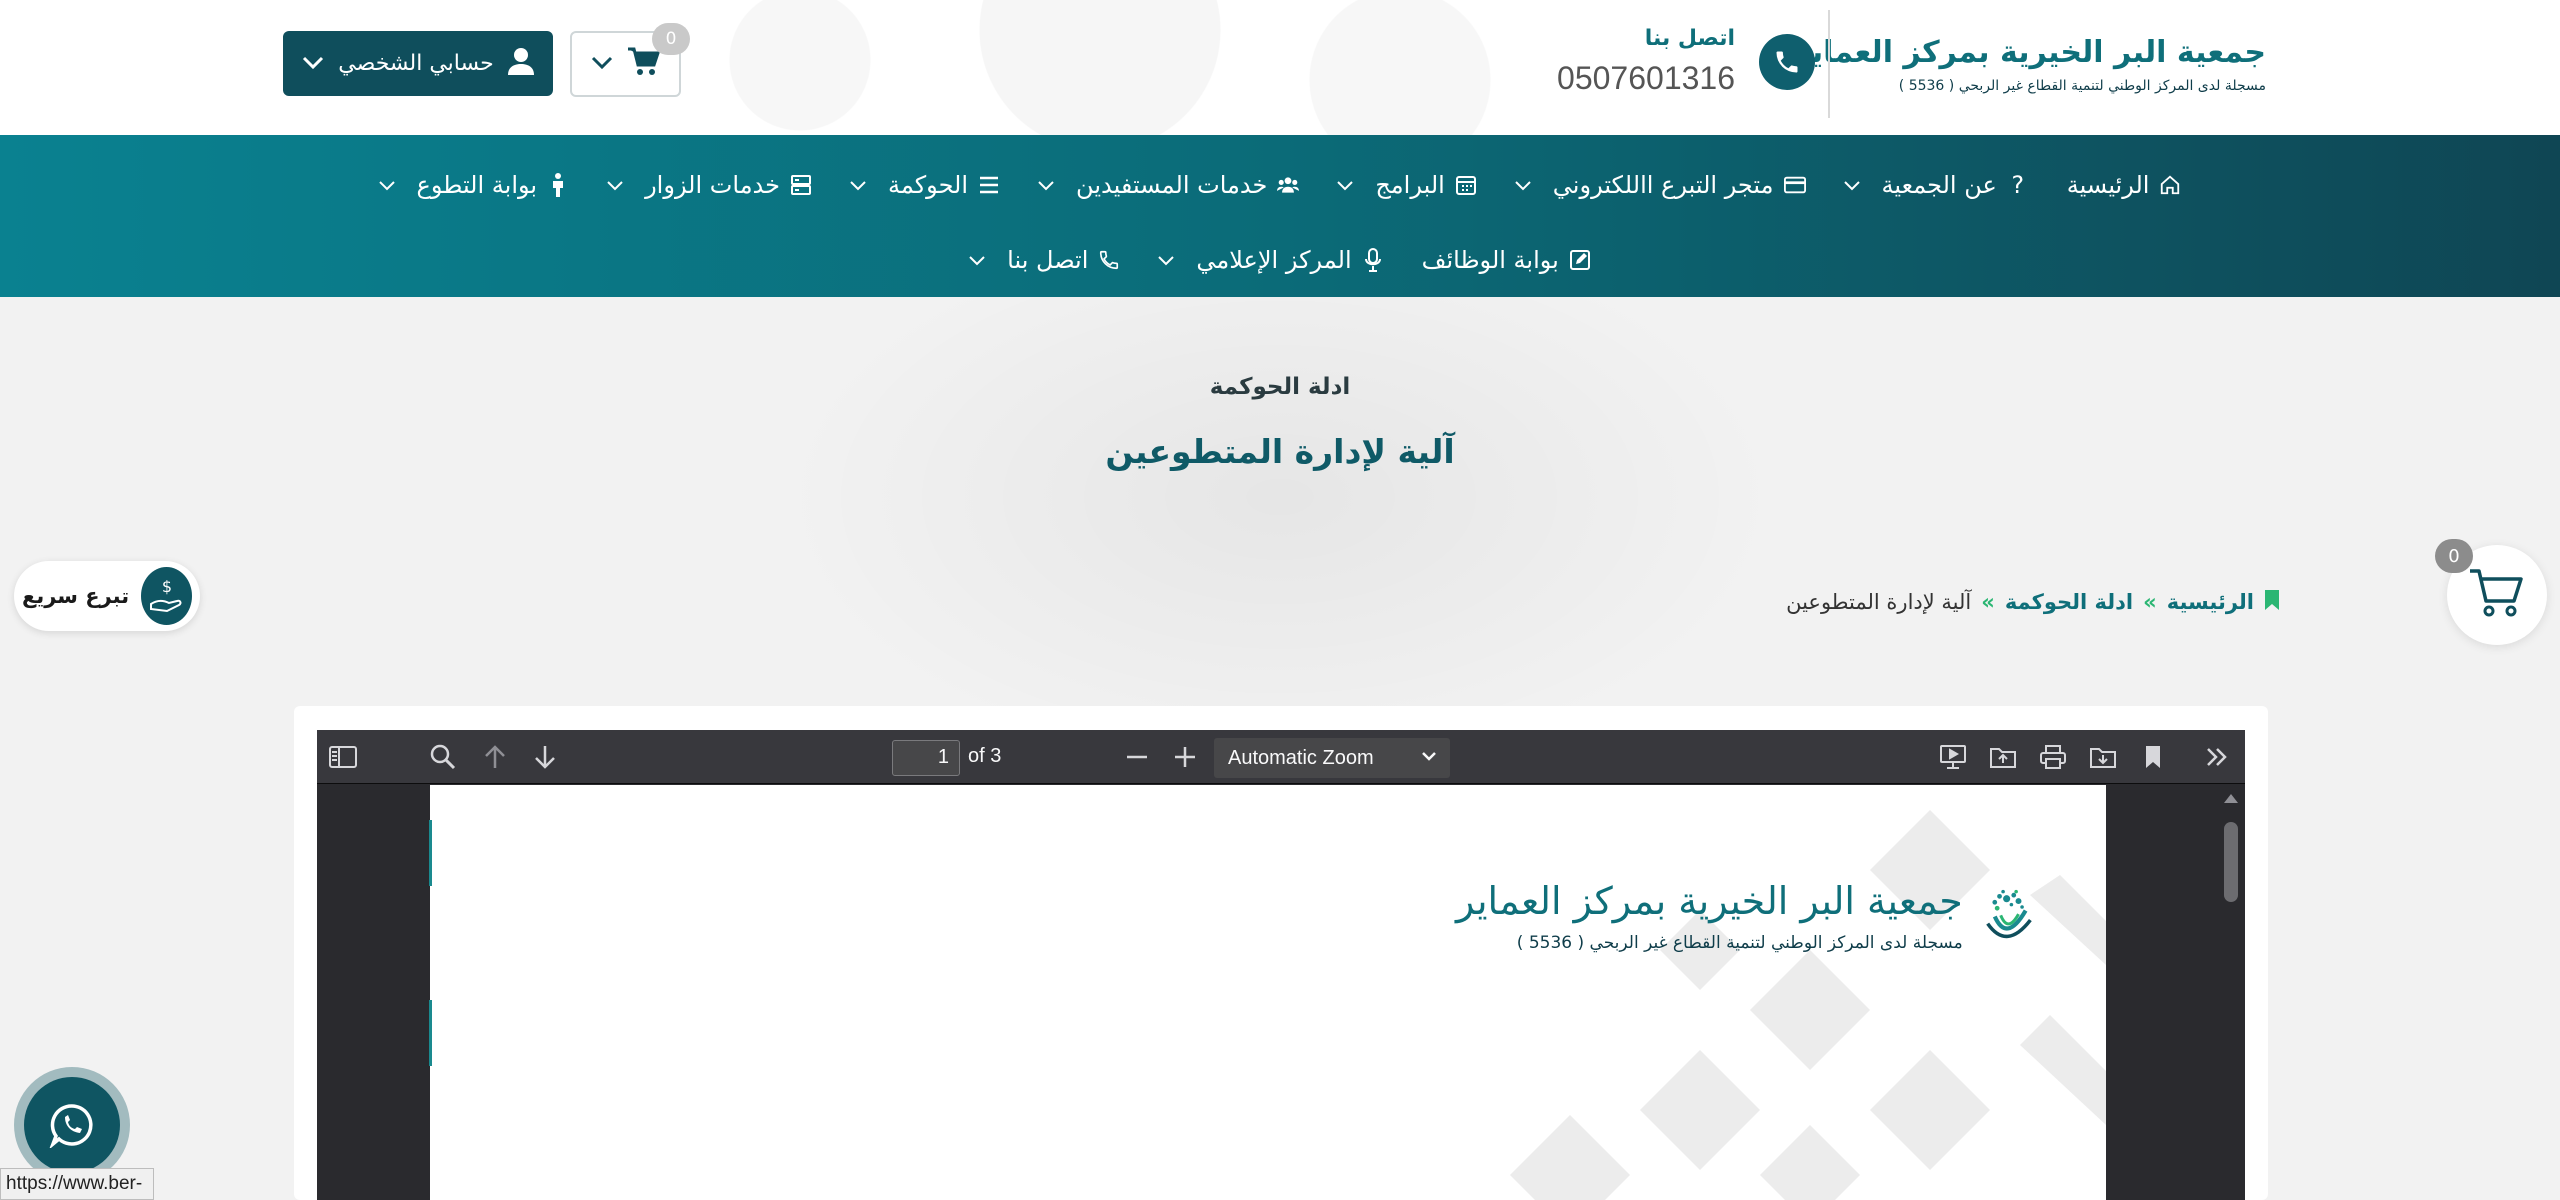 The height and width of the screenshot is (1200, 2560). What do you see at coordinates (2170, 185) in the screenshot?
I see `home-icon` at bounding box center [2170, 185].